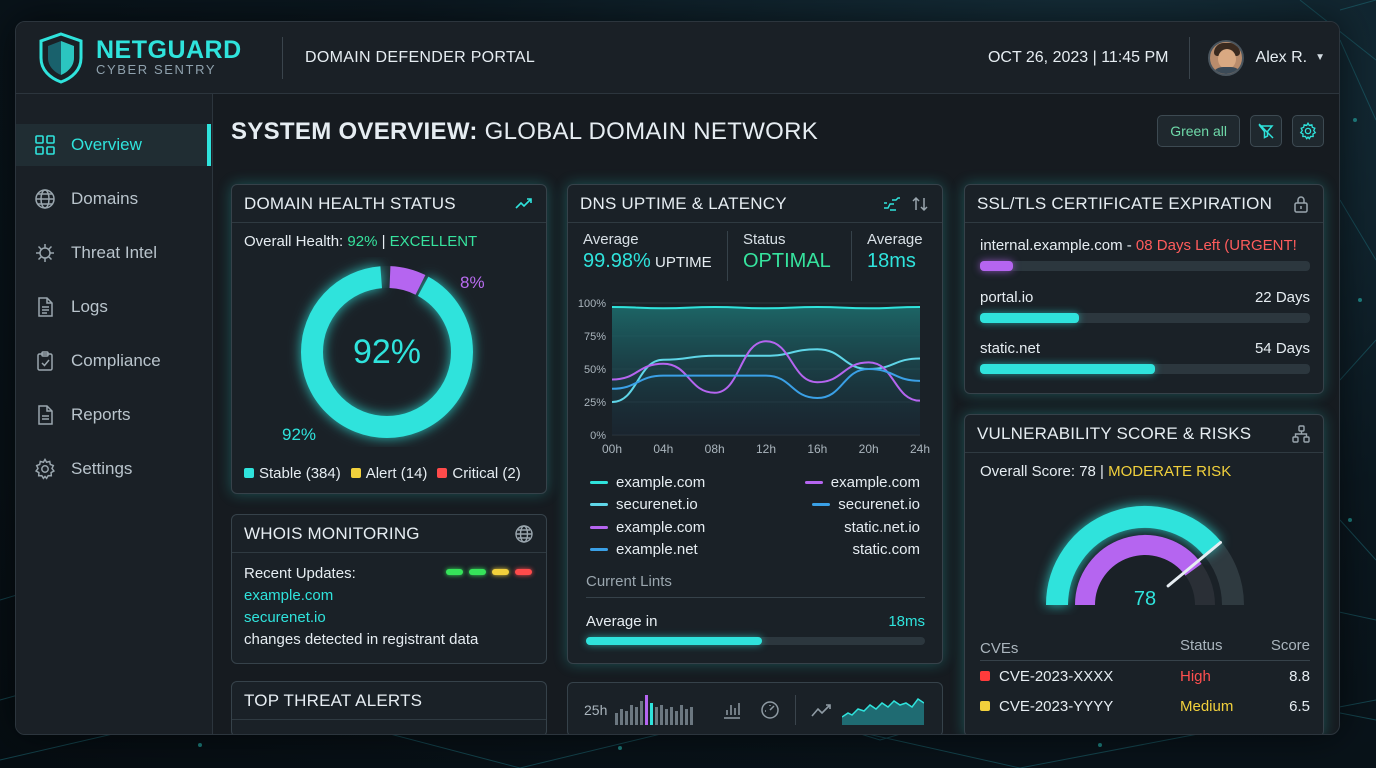 The width and height of the screenshot is (1376, 768). I want to click on whois-domain-link: securenet.io, so click(389, 618).